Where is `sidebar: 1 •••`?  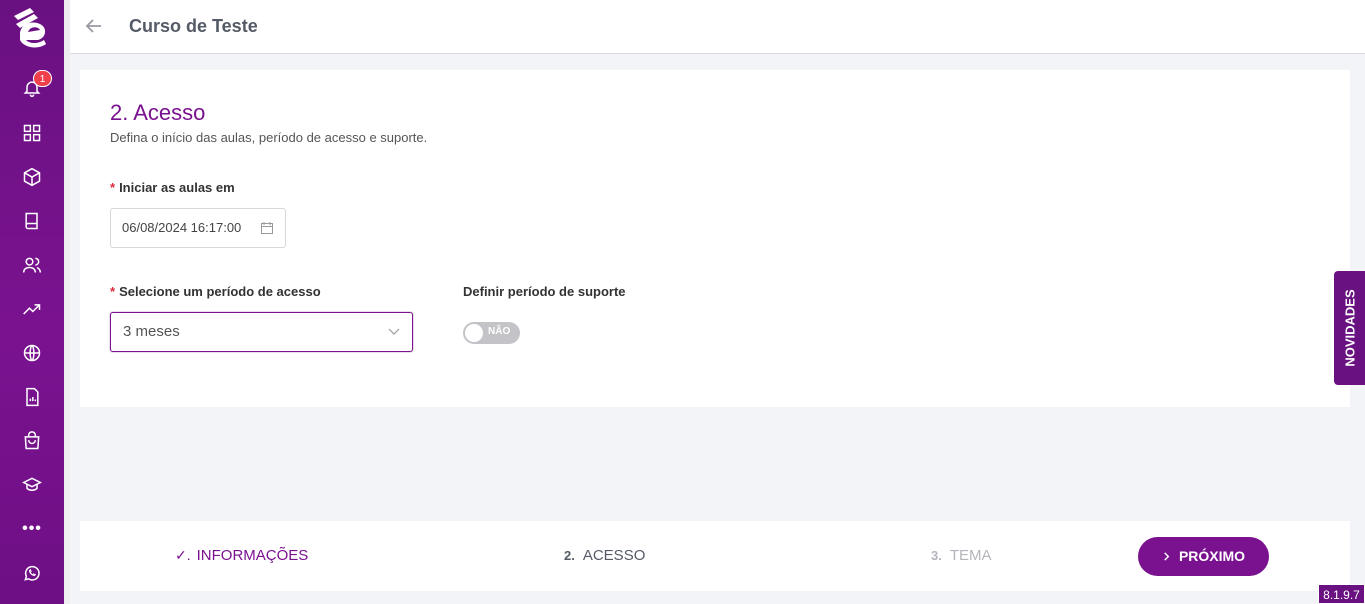 sidebar: 1 ••• is located at coordinates (32, 302).